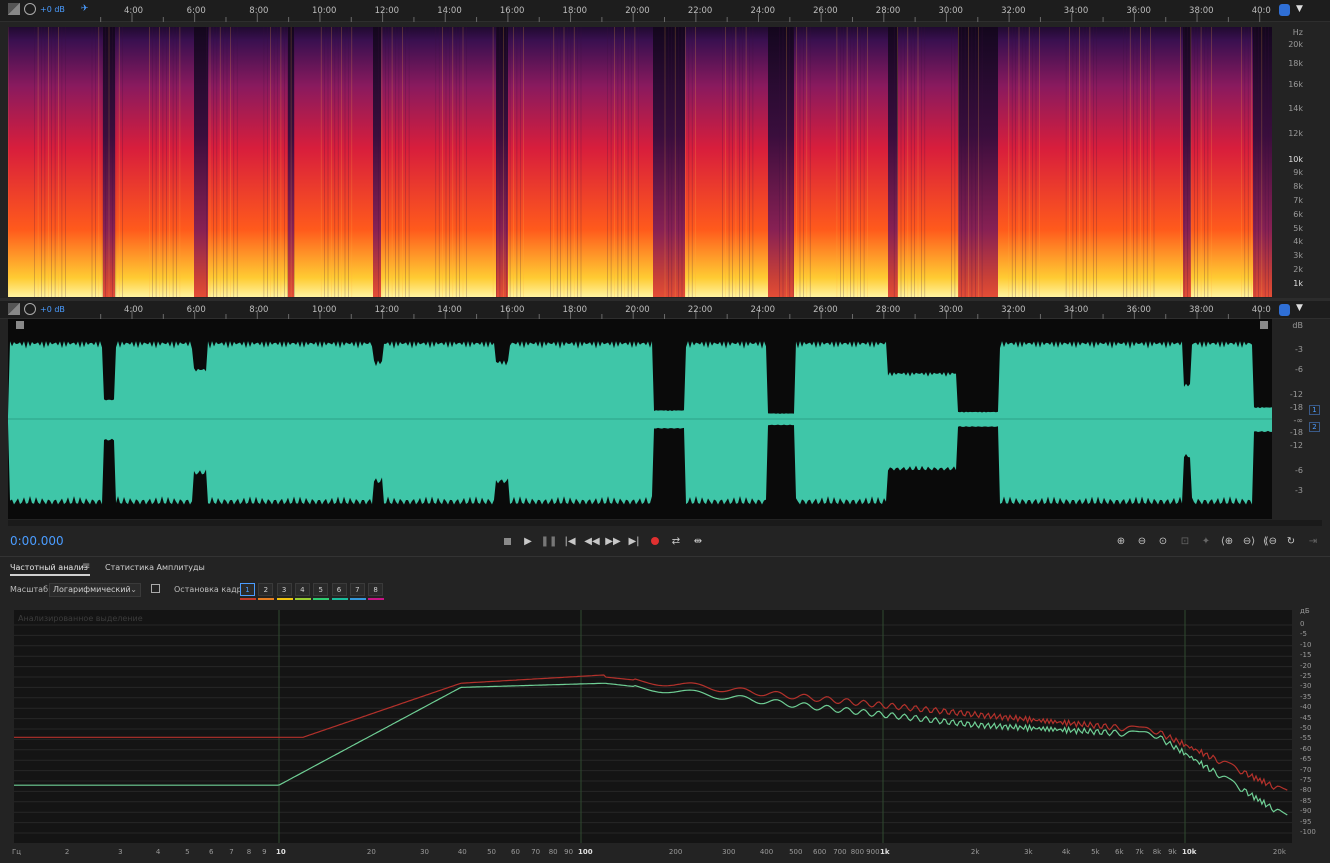  I want to click on frequency-axis-label: 6k, so click(1119, 852).